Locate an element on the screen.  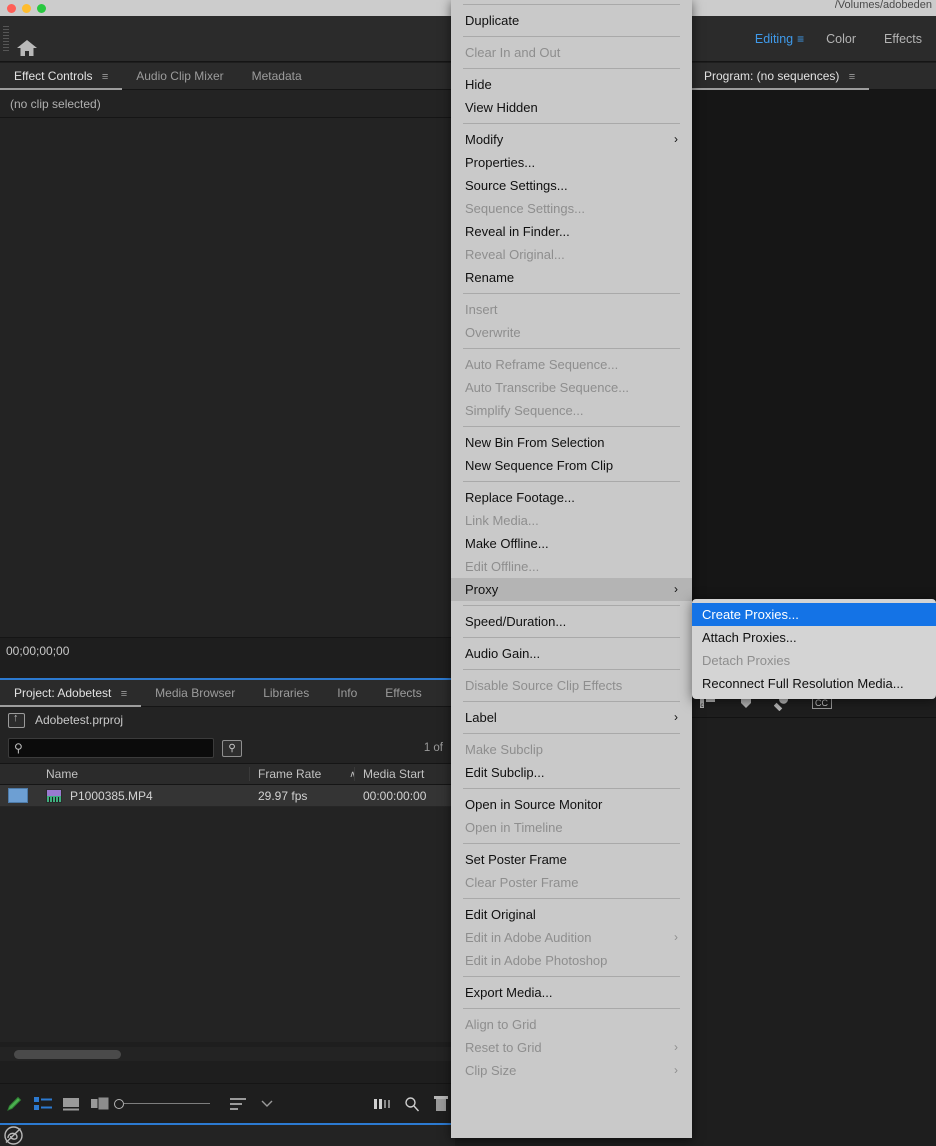
menu-item-reset-to-grid: Reset to Grid › is located at coordinates (571, 1047).